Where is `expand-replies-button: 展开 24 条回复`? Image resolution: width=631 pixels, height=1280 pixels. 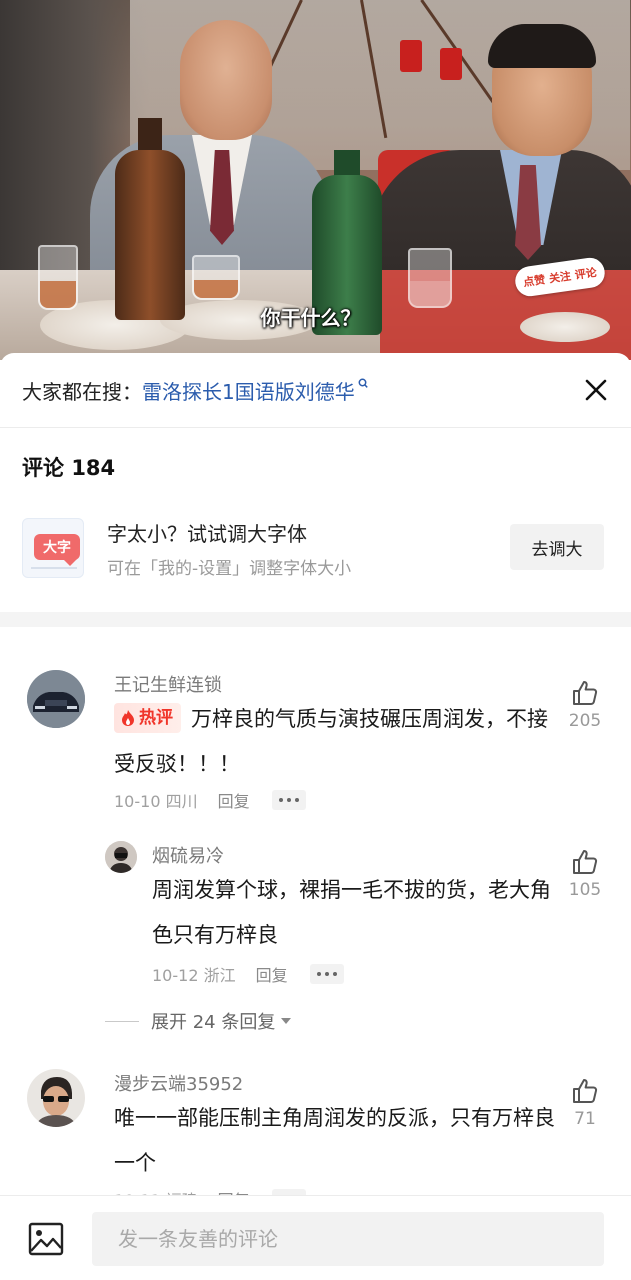
expand-replies-button: 展开 24 条回复 is located at coordinates (198, 1021).